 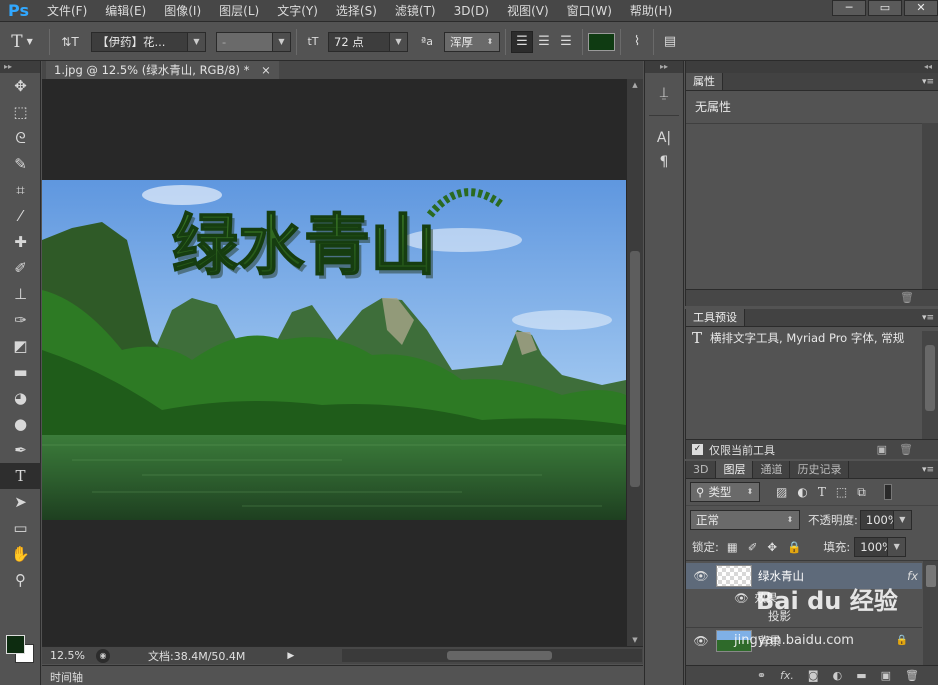 I want to click on antialias-select: 浑厚 ⬍, so click(x=472, y=41).